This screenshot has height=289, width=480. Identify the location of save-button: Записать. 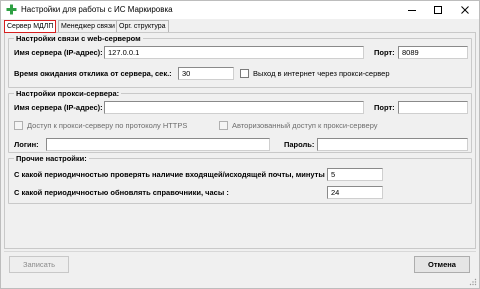
(39, 264).